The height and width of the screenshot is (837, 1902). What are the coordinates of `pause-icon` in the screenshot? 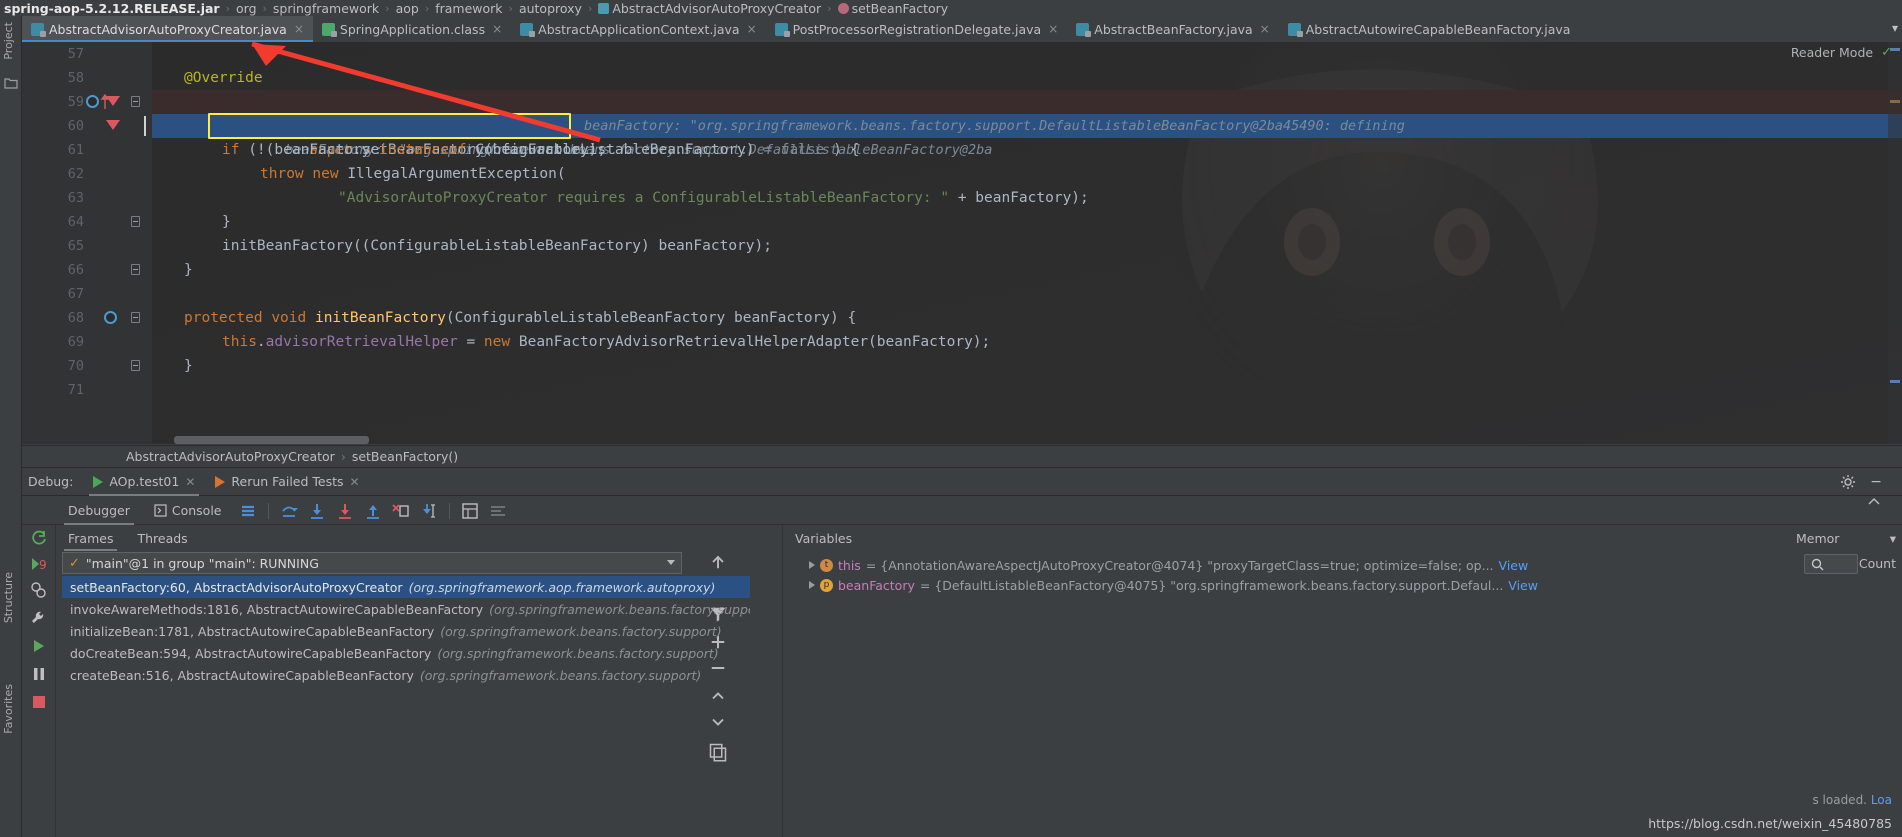 It's located at (39, 674).